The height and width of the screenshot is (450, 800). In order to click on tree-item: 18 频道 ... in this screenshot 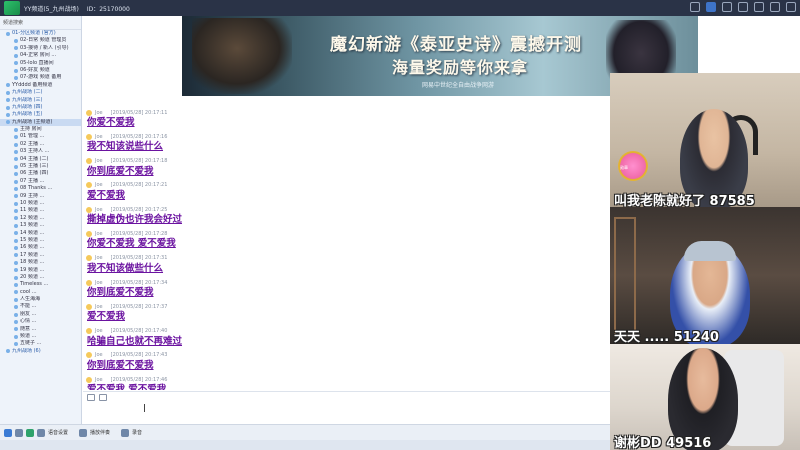, I will do `click(40, 262)`.